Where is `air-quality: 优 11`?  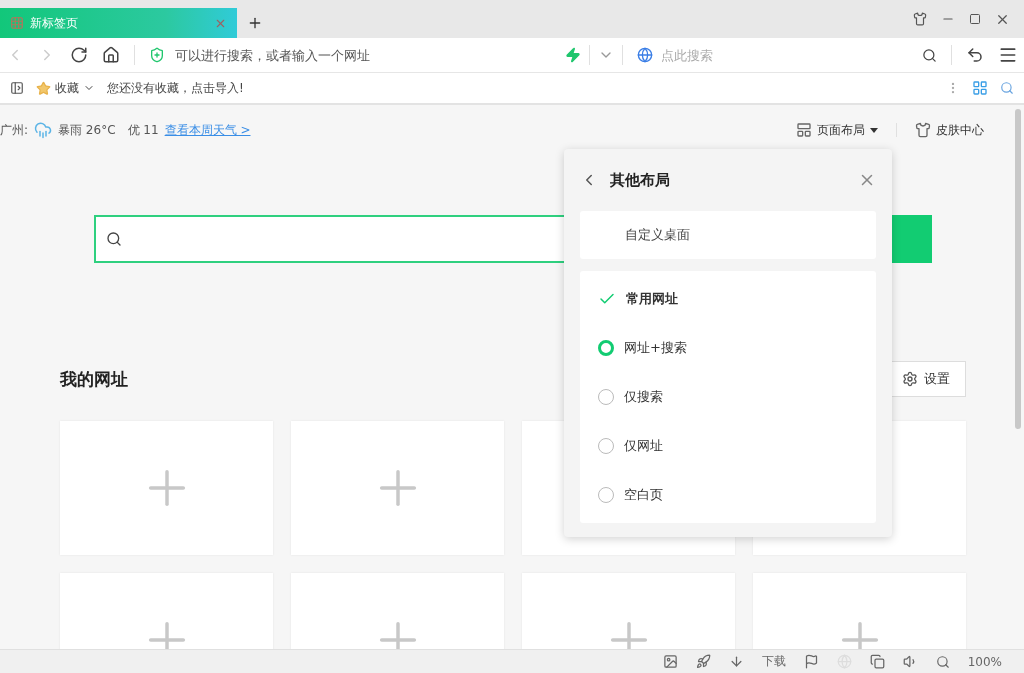
air-quality: 优 11 is located at coordinates (143, 130).